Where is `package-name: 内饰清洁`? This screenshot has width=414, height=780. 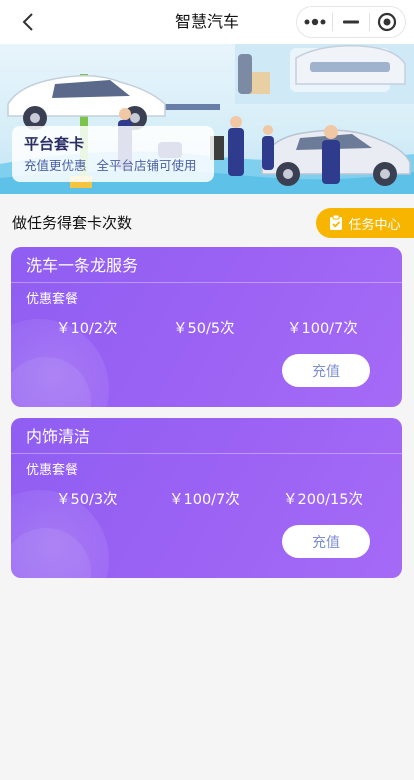 package-name: 内饰清洁 is located at coordinates (58, 436).